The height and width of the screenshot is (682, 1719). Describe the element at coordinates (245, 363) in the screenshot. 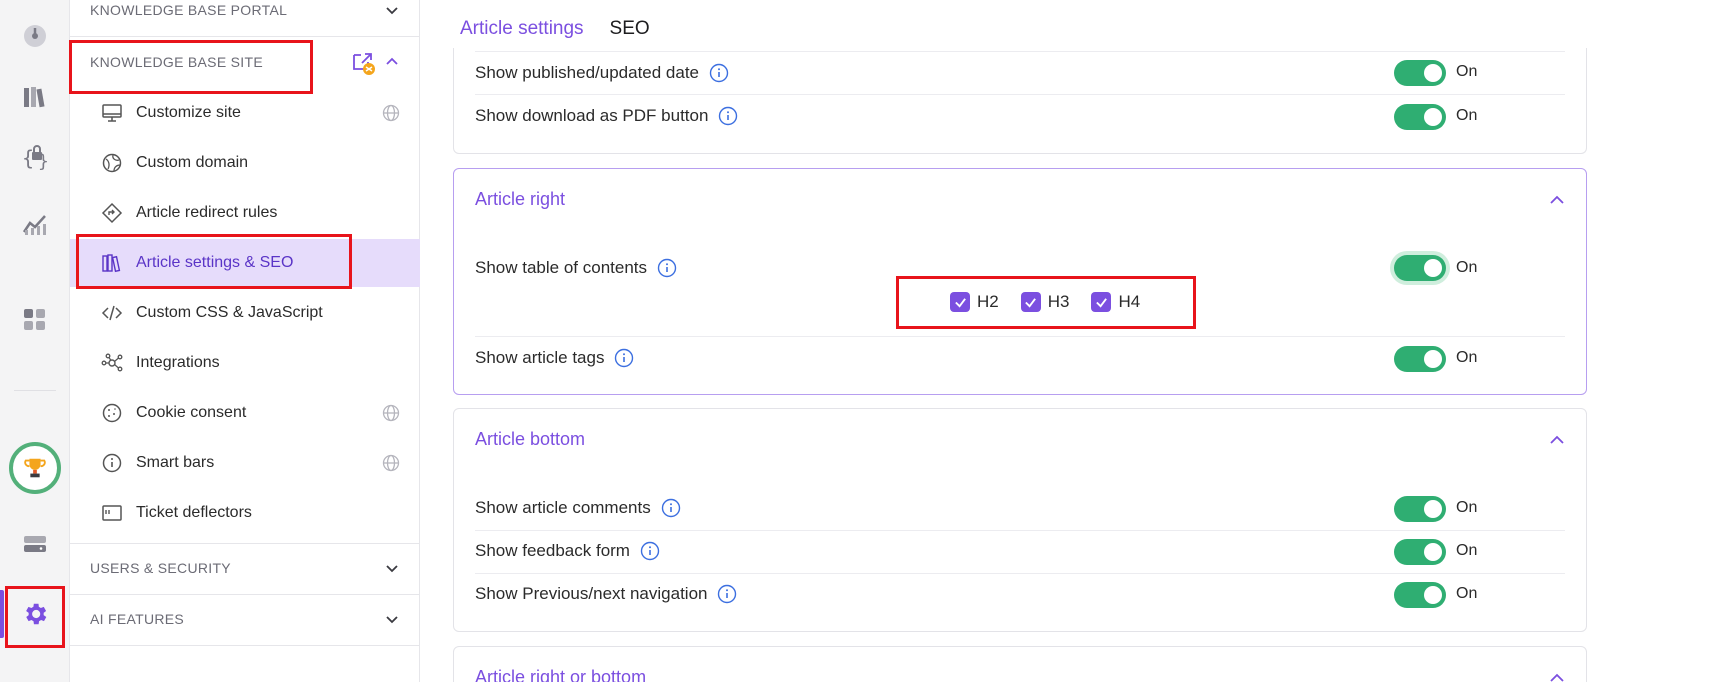

I see `sidebar-item-integrations: Integrations` at that location.